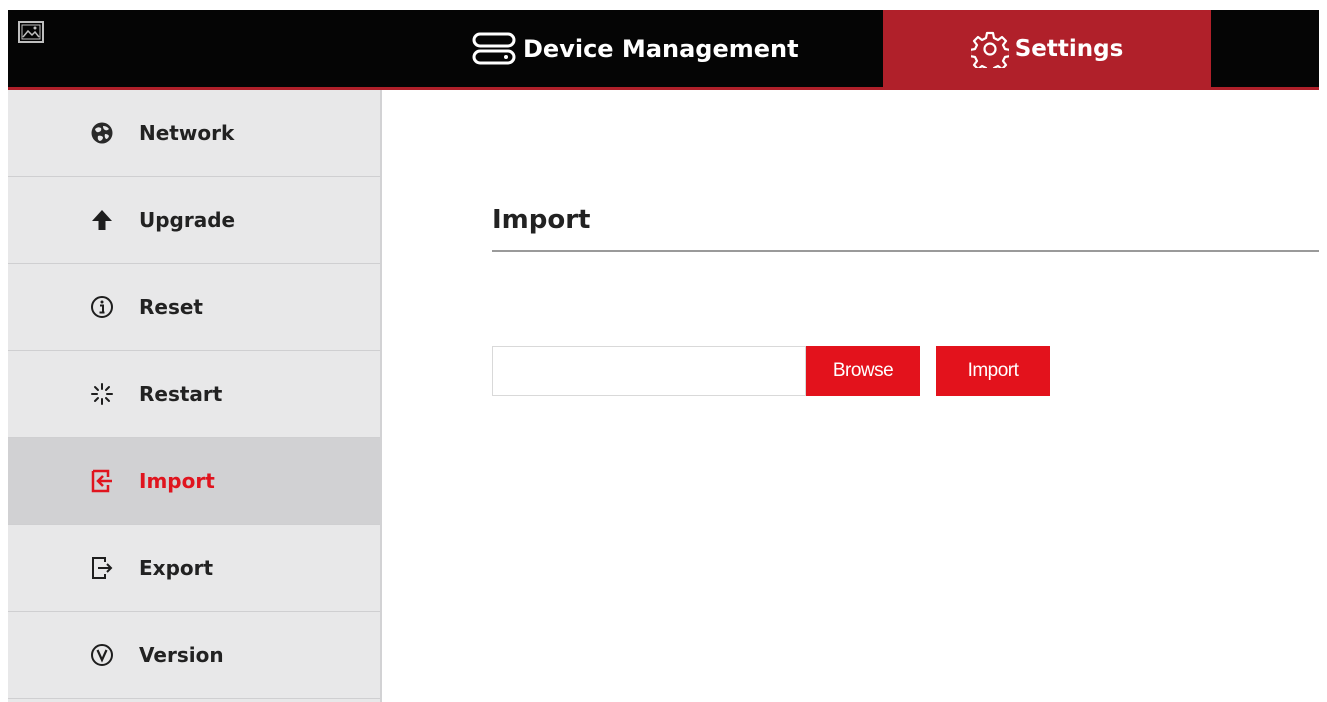 The height and width of the screenshot is (702, 1327). Describe the element at coordinates (101, 481) in the screenshot. I see `import-icon` at that location.